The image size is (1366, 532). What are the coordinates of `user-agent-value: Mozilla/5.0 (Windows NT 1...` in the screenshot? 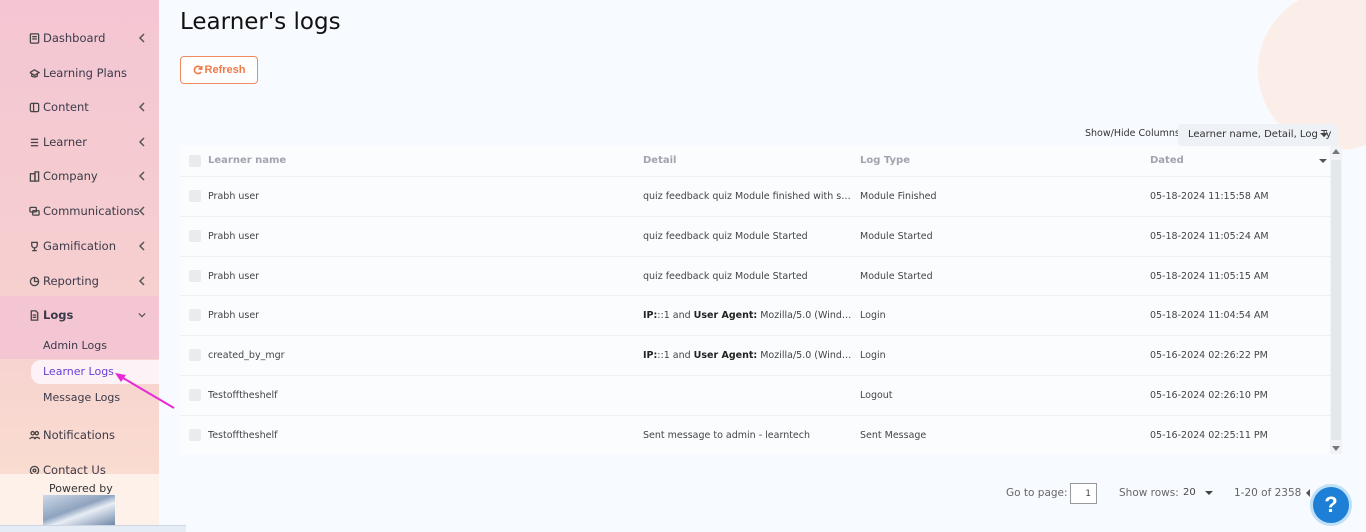 It's located at (806, 316).